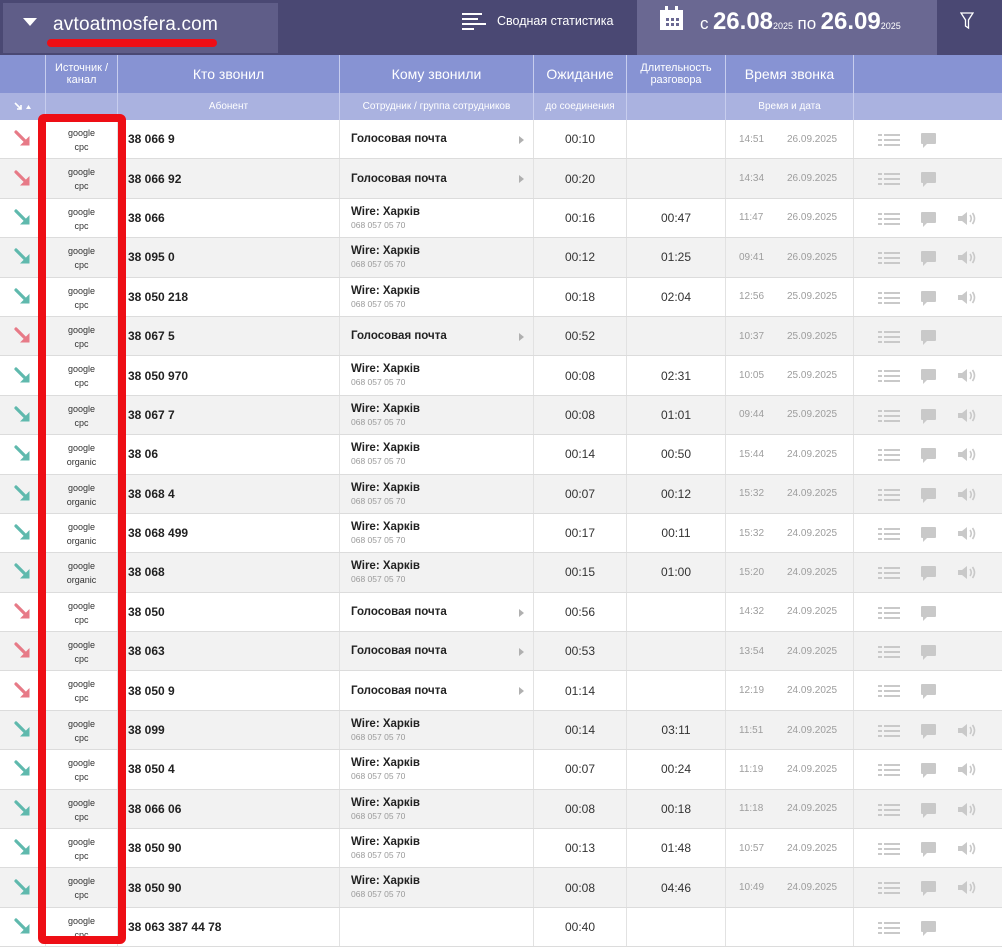  What do you see at coordinates (229, 454) in the screenshot?
I see `caller-number: 38 06` at bounding box center [229, 454].